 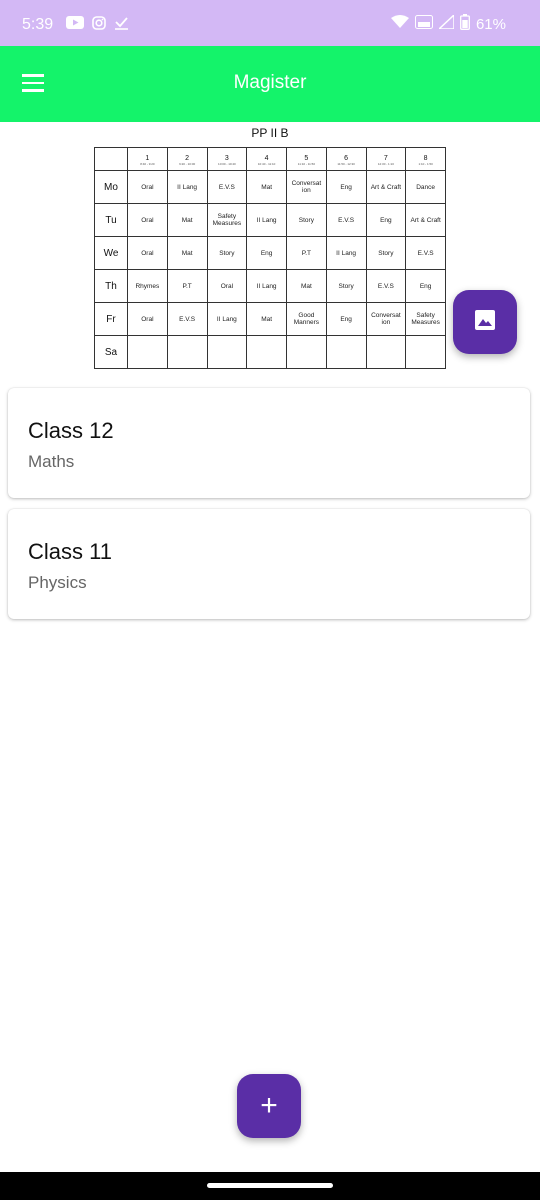 I want to click on wifi-icon, so click(x=399, y=24).